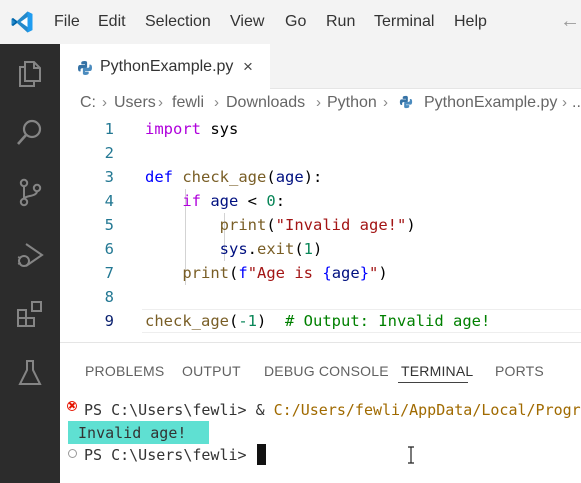  I want to click on tab-output: OUTPUT, so click(211, 371).